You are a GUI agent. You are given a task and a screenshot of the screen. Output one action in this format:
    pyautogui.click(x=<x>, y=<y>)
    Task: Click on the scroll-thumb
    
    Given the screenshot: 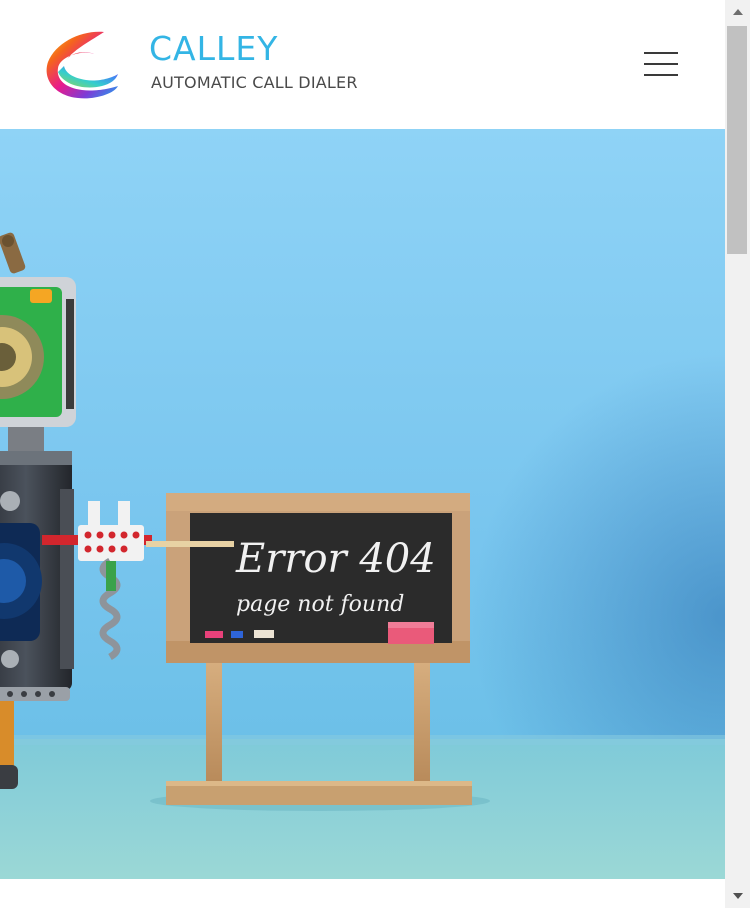 What is the action you would take?
    pyautogui.click(x=737, y=140)
    